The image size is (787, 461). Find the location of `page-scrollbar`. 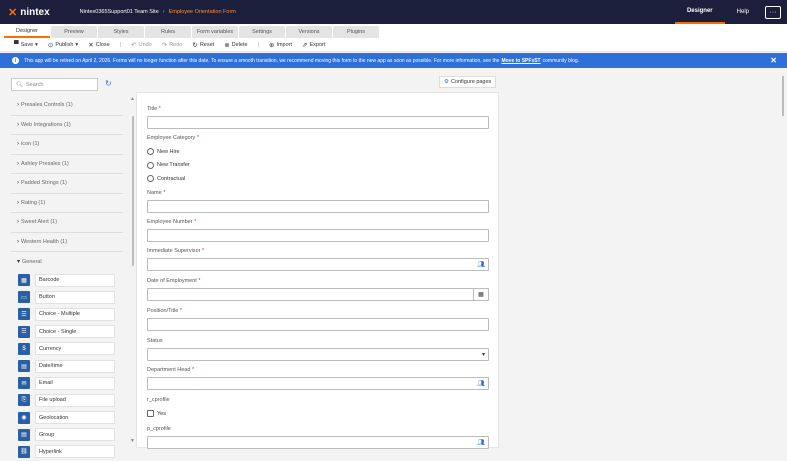

page-scrollbar is located at coordinates (783, 259).